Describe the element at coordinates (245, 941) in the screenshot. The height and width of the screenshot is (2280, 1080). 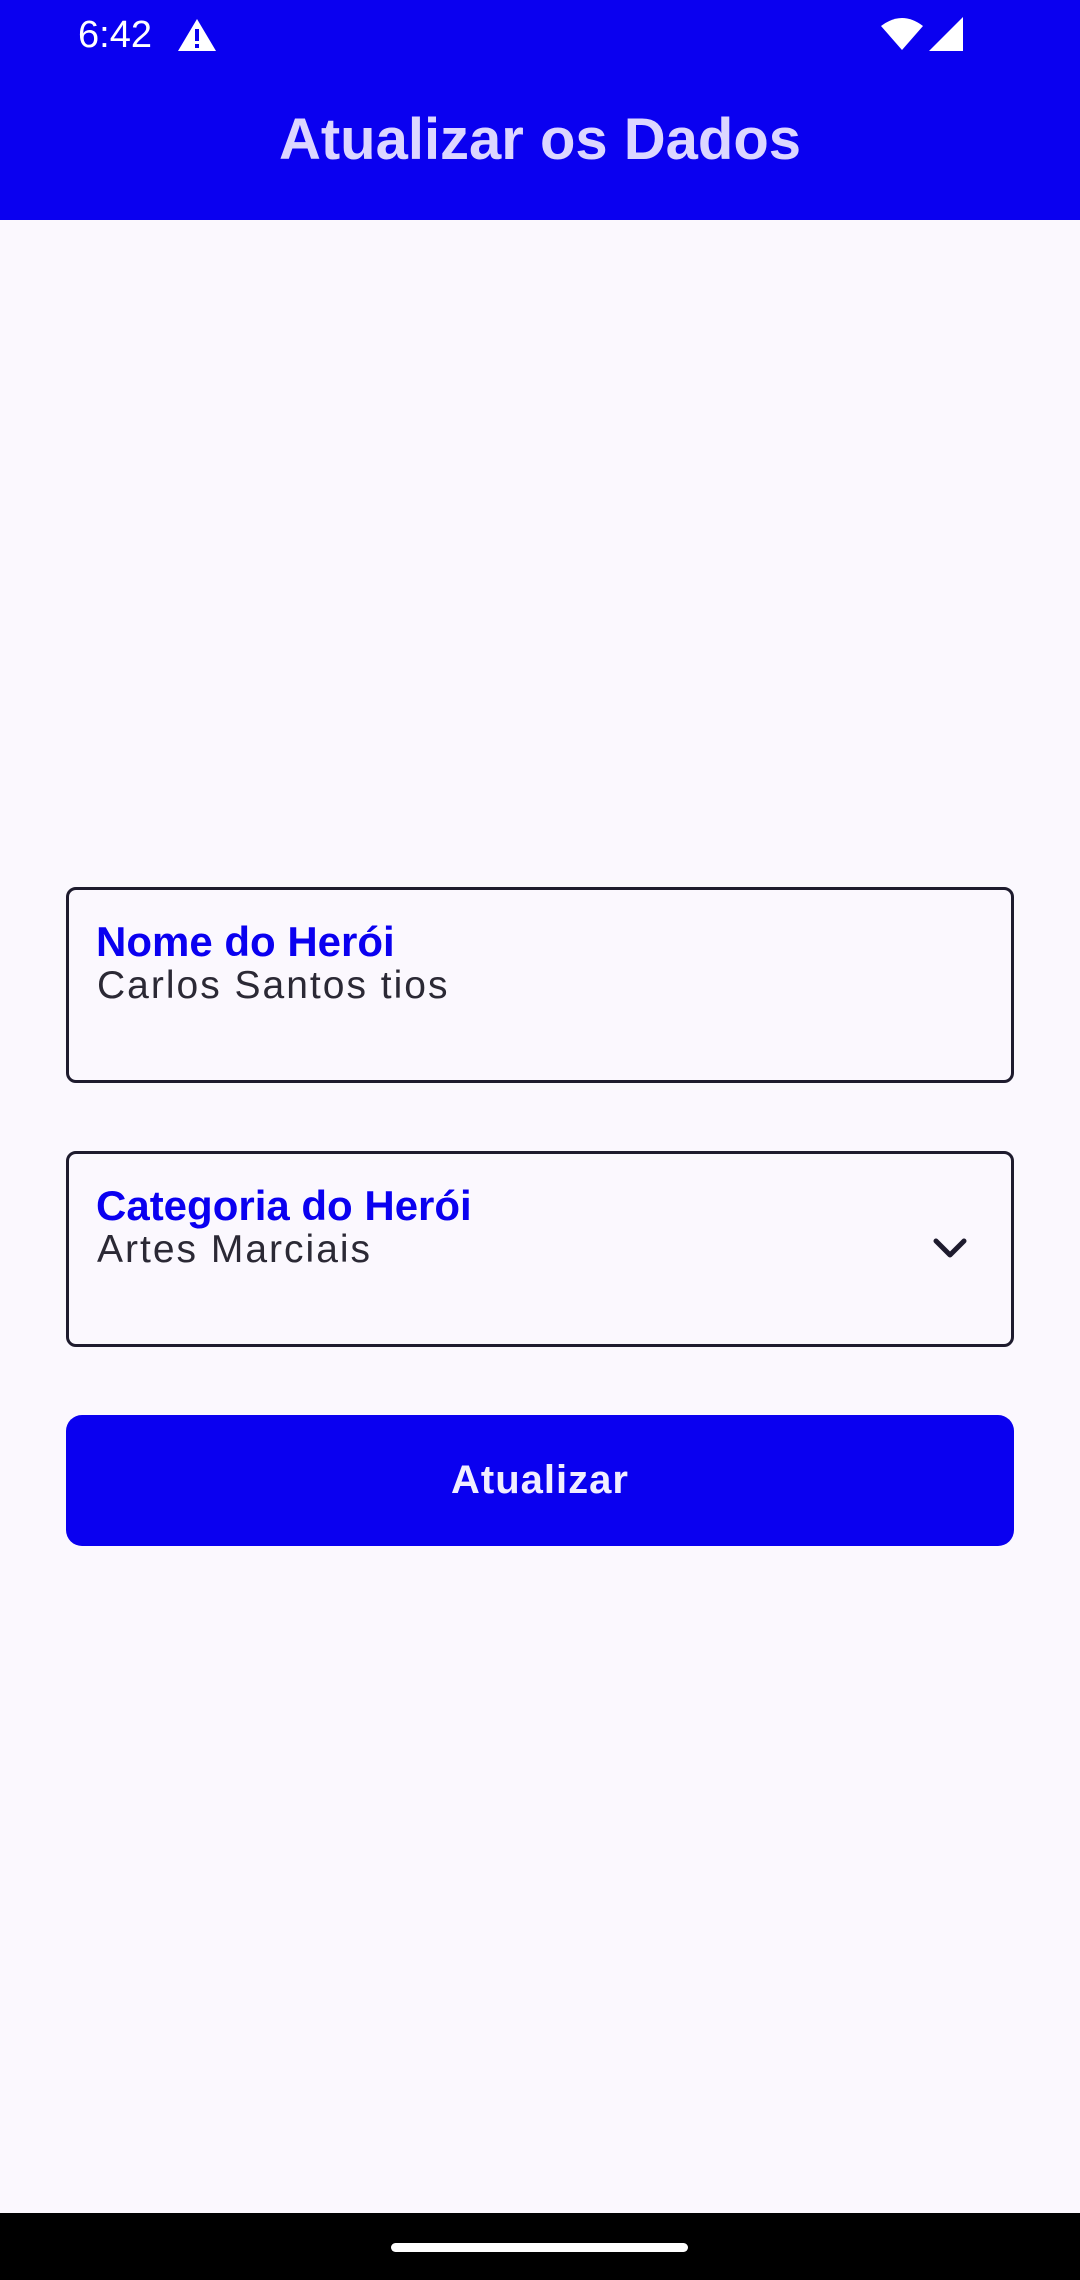
I see `hero-name-label: Nome do Herói` at that location.